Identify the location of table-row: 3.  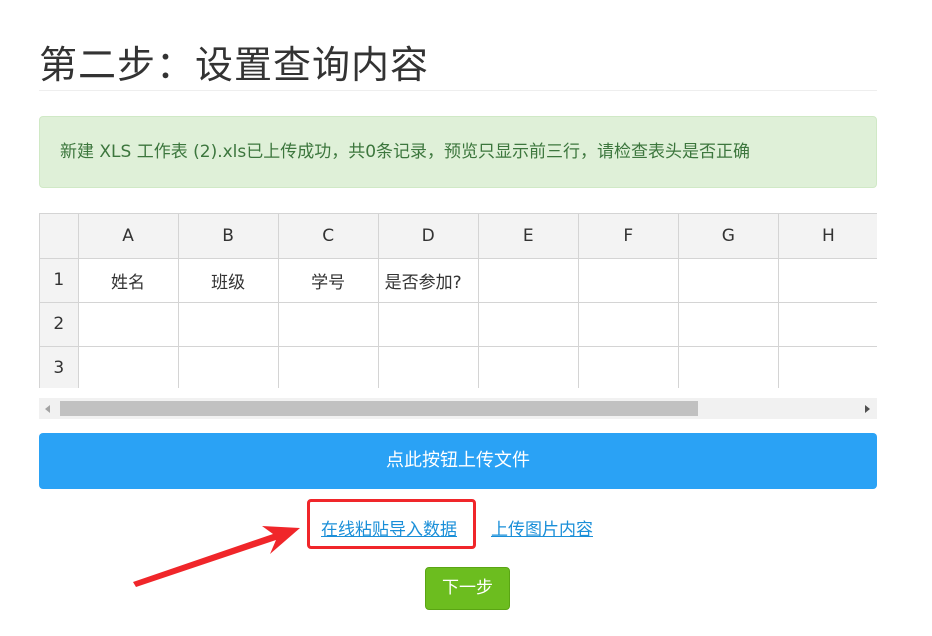
(458, 367).